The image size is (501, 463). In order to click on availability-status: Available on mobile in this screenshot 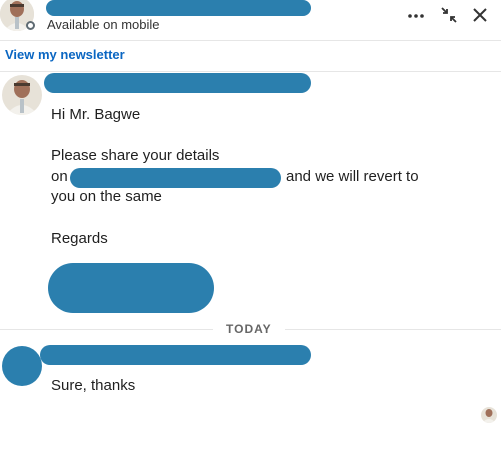, I will do `click(103, 24)`.